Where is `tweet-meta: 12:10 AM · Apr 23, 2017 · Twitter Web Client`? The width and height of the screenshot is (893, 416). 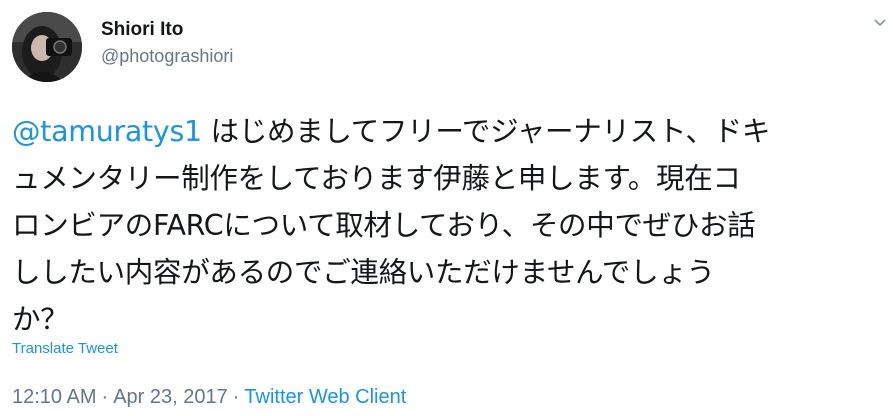
tweet-meta: 12:10 AM · Apr 23, 2017 · Twitter Web Client is located at coordinates (209, 397).